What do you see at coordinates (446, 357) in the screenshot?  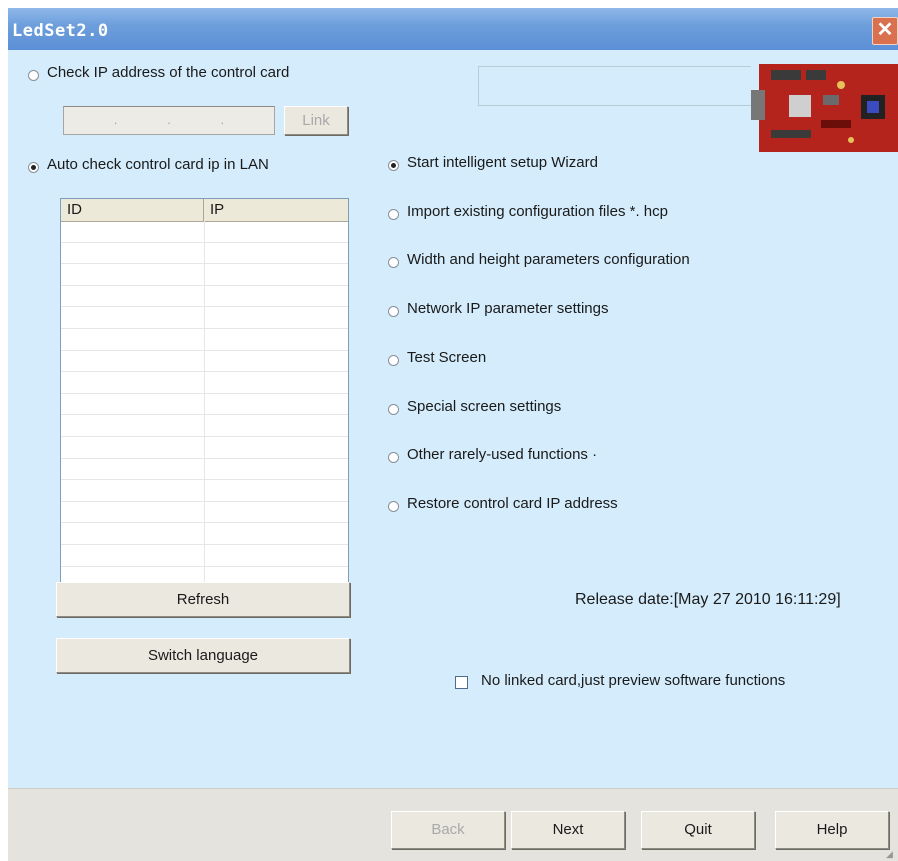 I see `option-label-5: Test Screen` at bounding box center [446, 357].